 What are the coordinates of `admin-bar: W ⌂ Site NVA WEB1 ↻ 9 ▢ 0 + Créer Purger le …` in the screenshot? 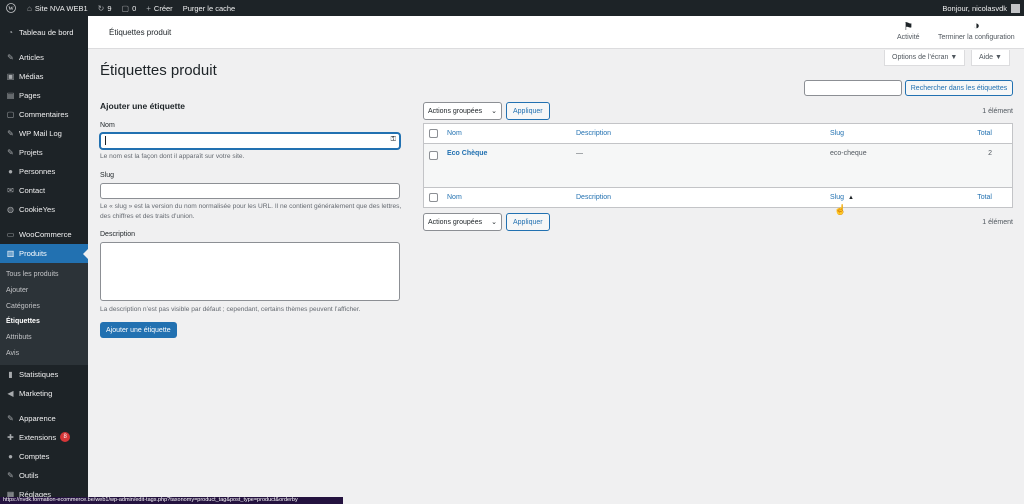 It's located at (512, 8).